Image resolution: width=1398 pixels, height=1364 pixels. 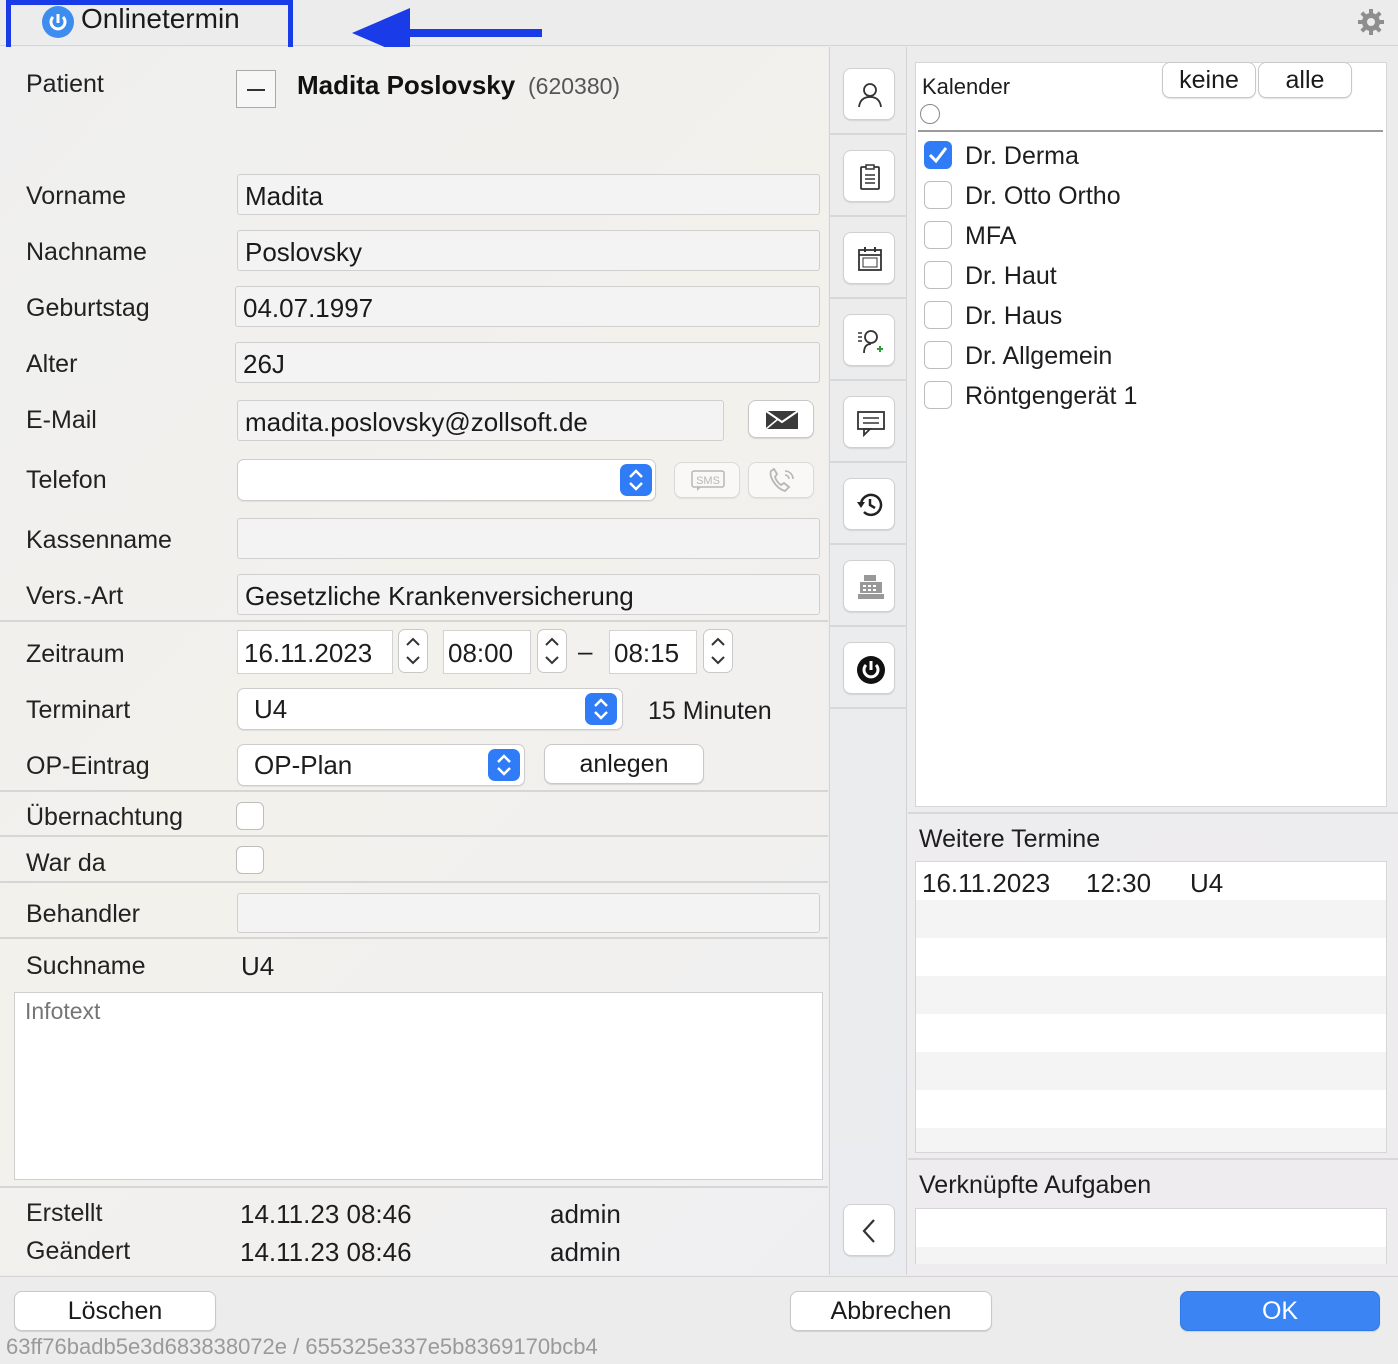 What do you see at coordinates (78, 1251) in the screenshot?
I see `geaendert-label: Geändert` at bounding box center [78, 1251].